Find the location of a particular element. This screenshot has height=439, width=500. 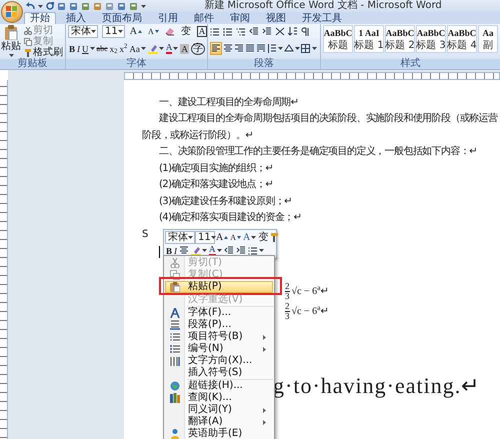

equation-text: √c − 6$^{a}$↵ is located at coordinates (310, 312).